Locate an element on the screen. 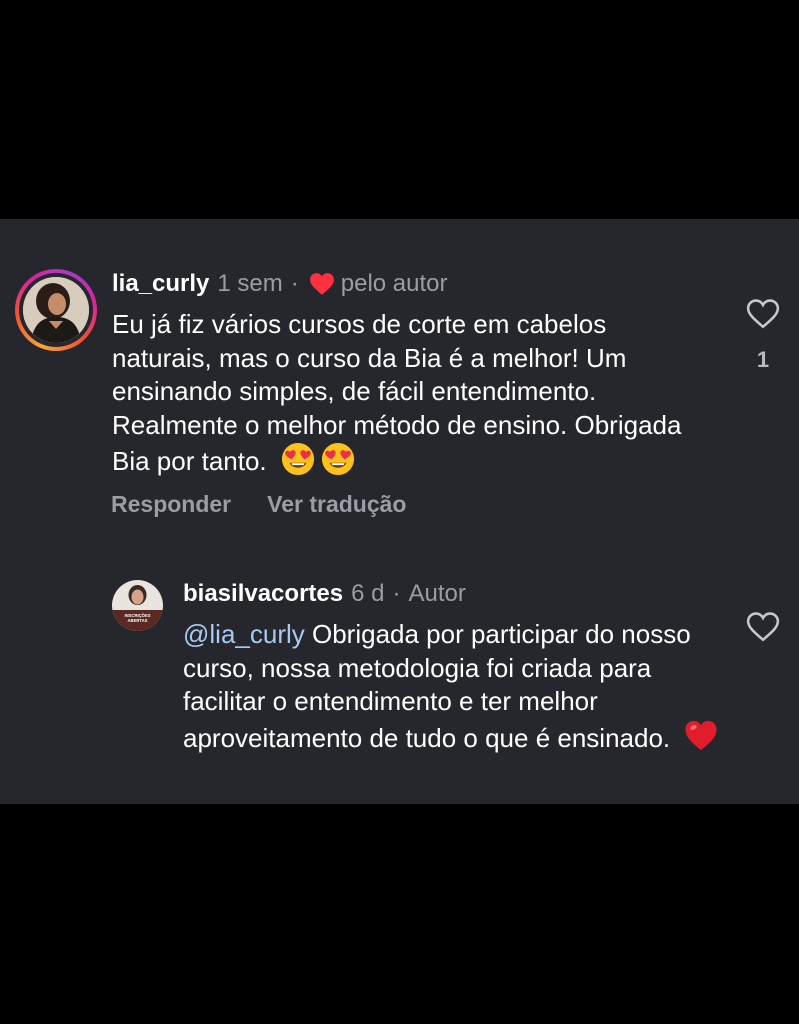  reply-avatar: INSCRIÇÕES ABERTAS is located at coordinates (137, 605).